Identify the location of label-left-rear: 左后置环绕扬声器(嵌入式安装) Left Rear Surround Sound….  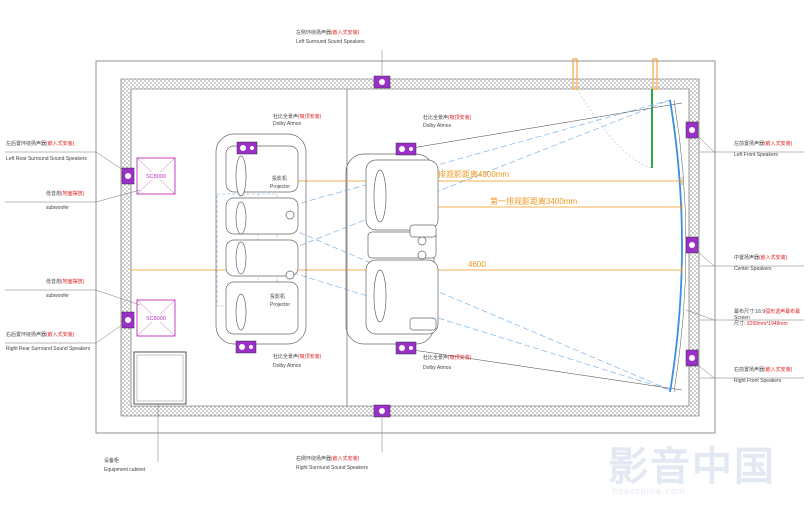
(46, 151).